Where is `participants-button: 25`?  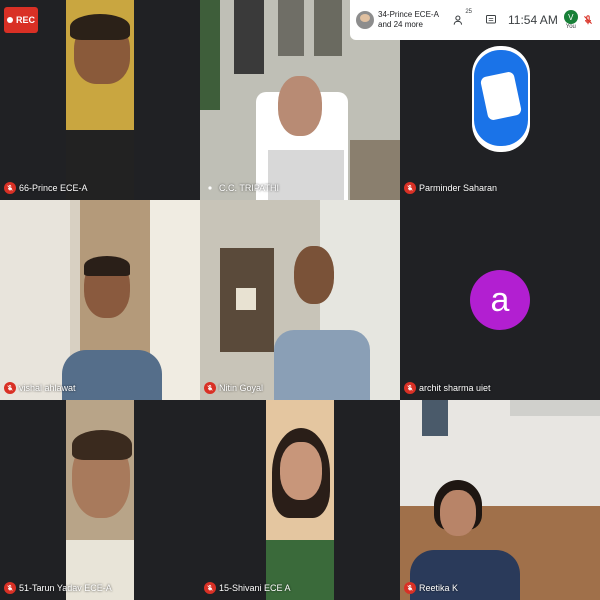
participants-button: 25 is located at coordinates (460, 20).